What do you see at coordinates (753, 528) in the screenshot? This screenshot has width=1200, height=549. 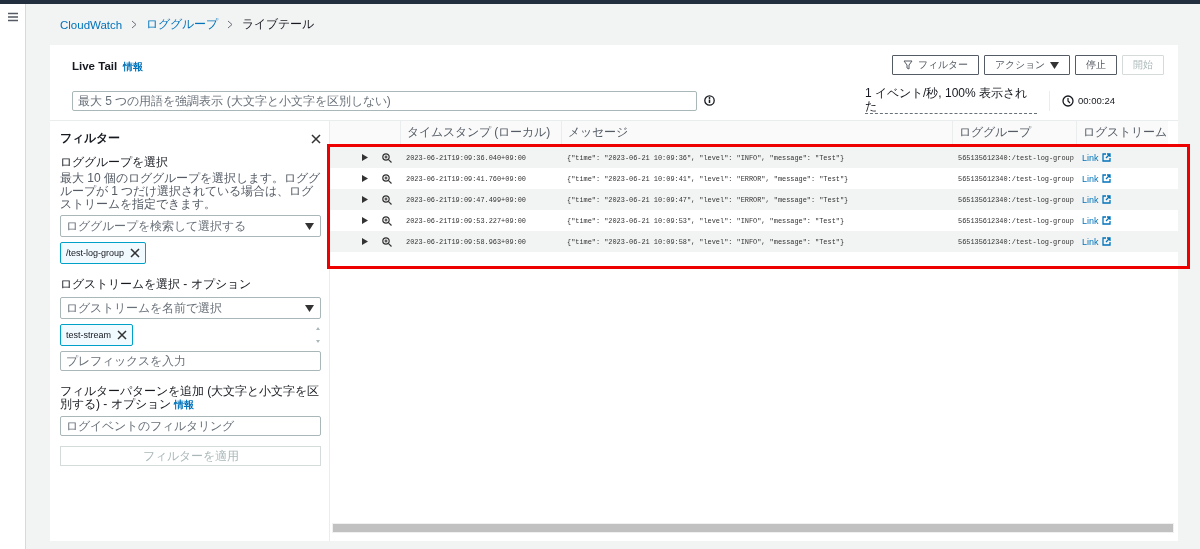 I see `horizontal-scrollbar` at bounding box center [753, 528].